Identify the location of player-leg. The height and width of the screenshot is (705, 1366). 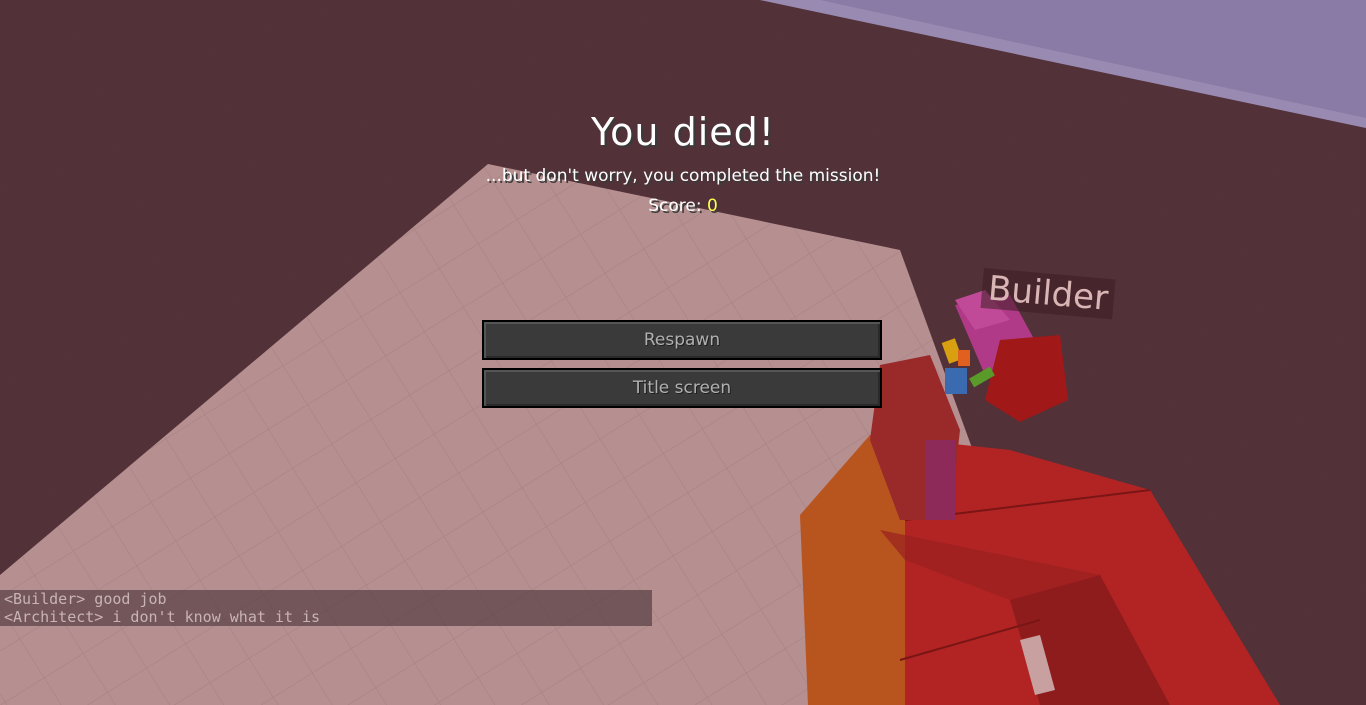
(940, 480).